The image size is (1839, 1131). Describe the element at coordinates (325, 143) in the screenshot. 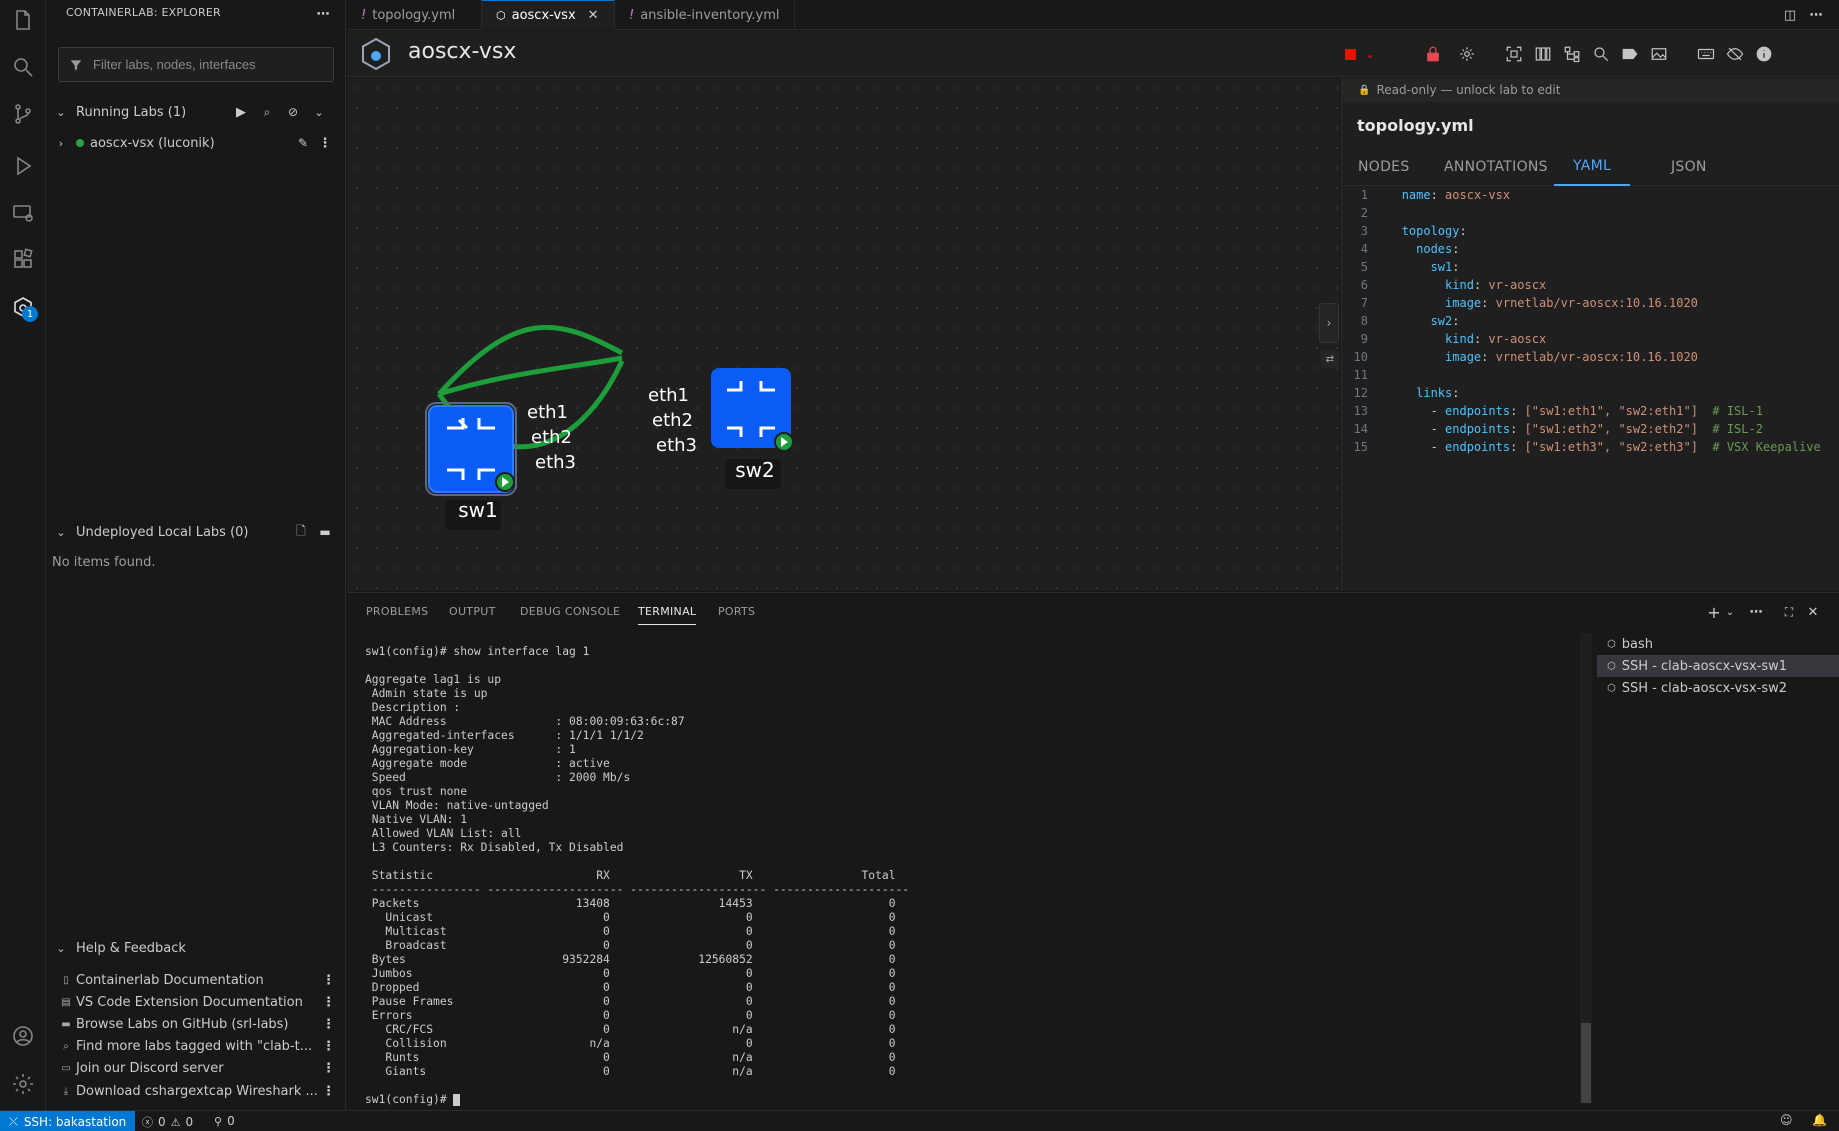

I see `lab-more-icon: ⋮` at that location.